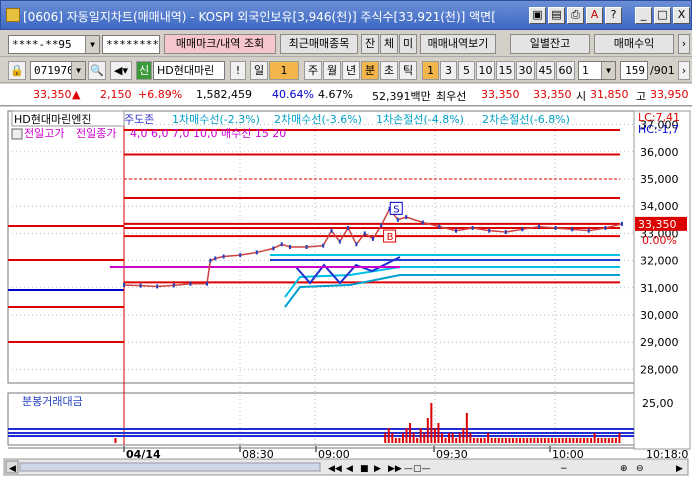  I want to click on trade-history-button: 매매내역보기, so click(458, 44).